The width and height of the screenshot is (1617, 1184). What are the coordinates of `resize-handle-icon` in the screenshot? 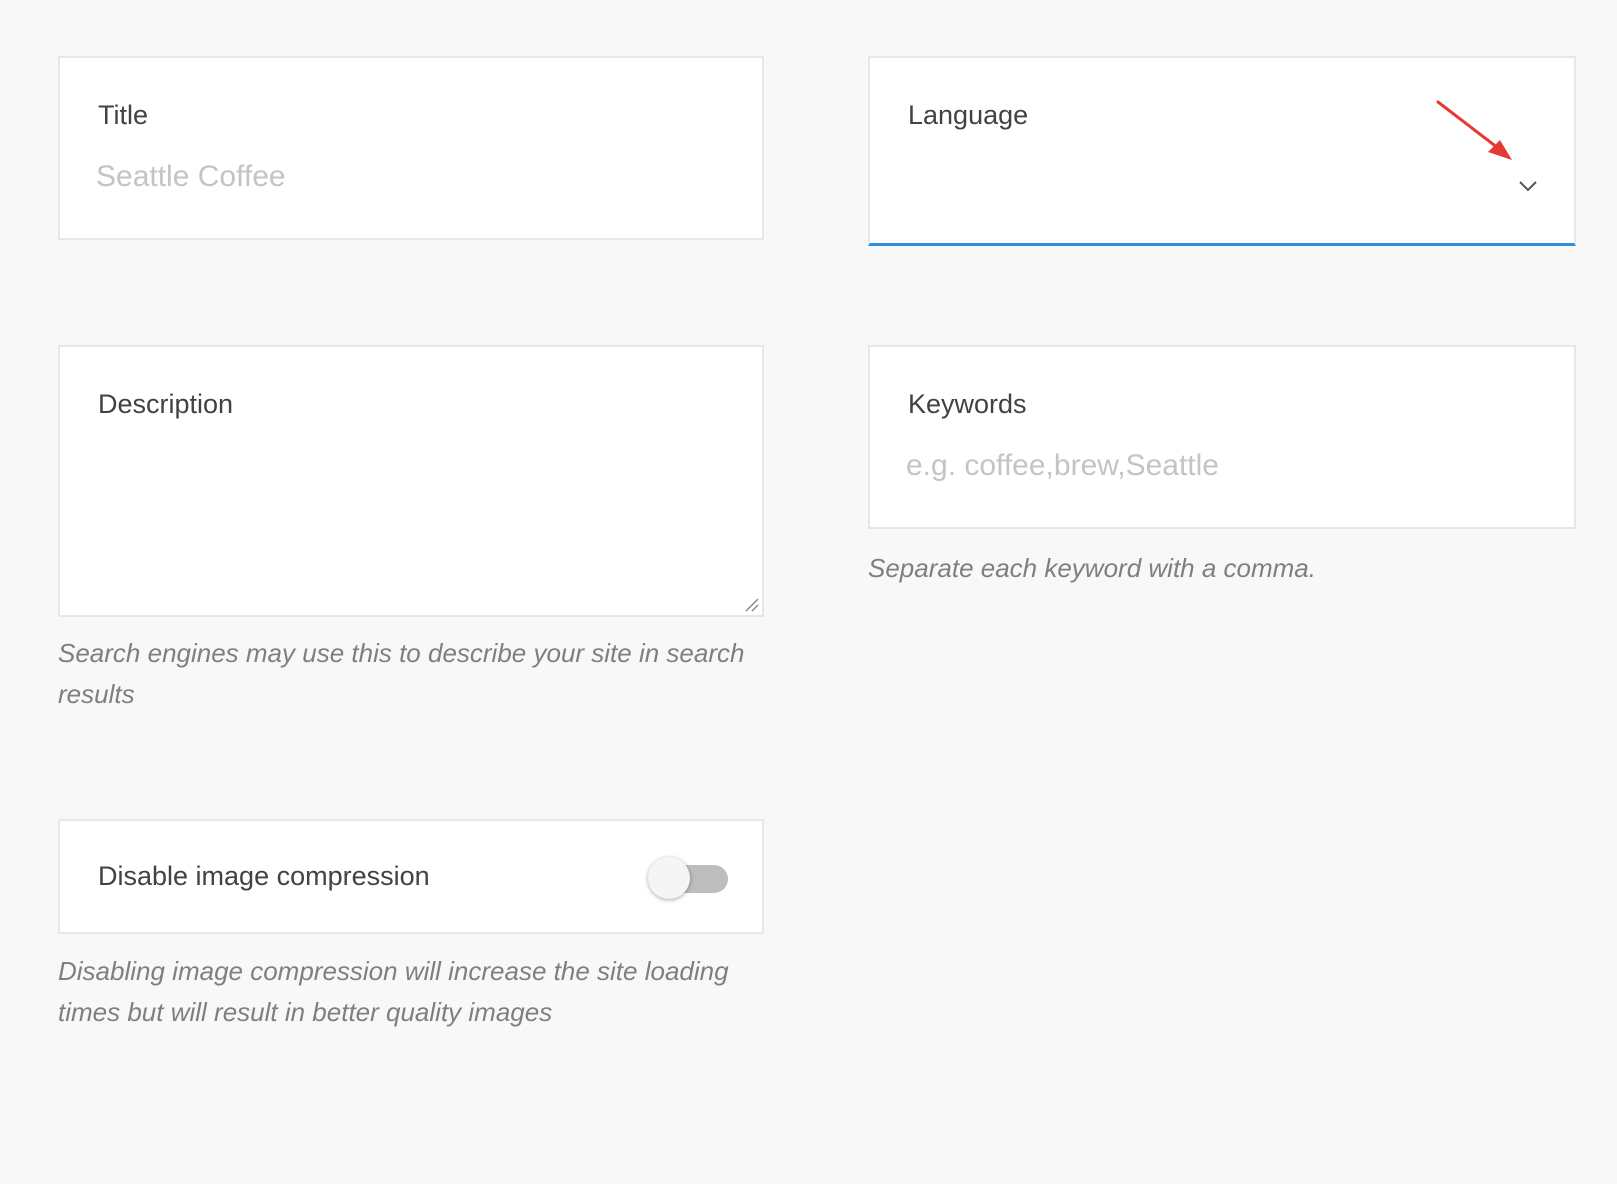 It's located at (750, 603).